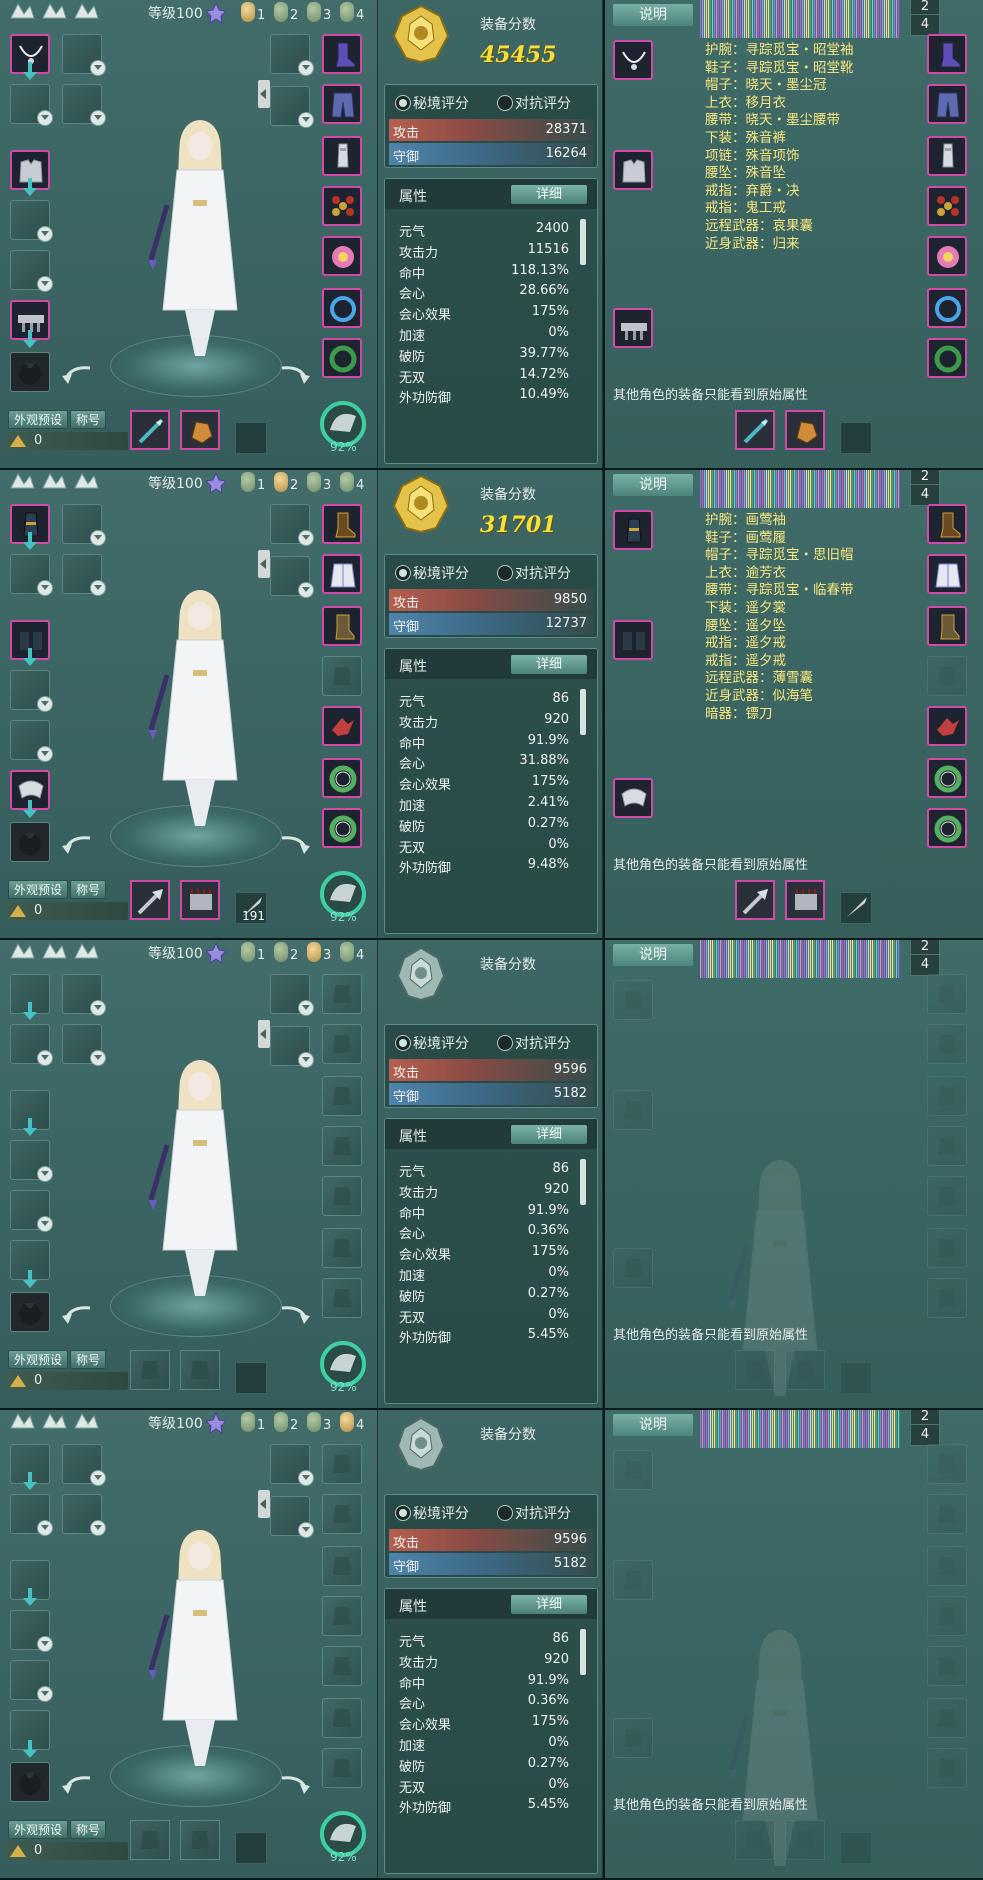 This screenshot has height=1880, width=983. I want to click on attribute-scrollbar, so click(583, 1652).